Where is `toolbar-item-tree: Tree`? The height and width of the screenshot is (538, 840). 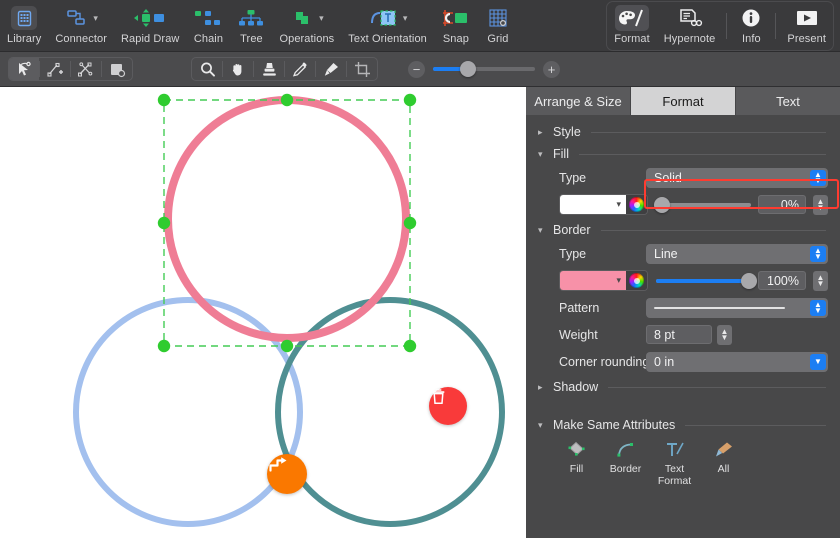
toolbar-item-tree: Tree is located at coordinates (251, 26).